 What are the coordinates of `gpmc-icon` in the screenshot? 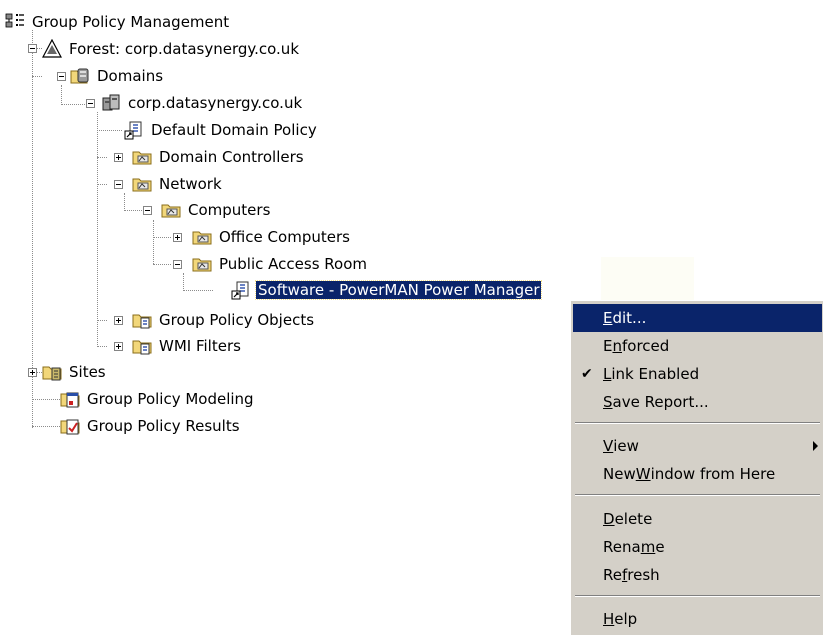 It's located at (14, 20).